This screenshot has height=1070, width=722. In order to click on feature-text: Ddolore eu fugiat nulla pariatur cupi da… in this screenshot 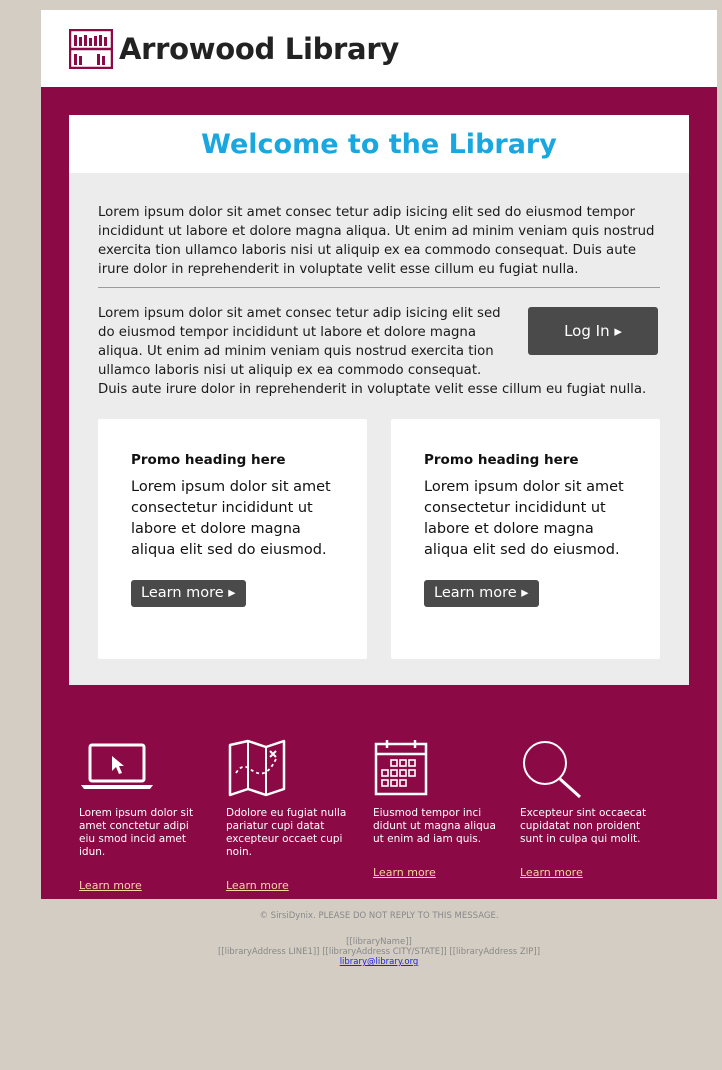, I will do `click(286, 832)`.